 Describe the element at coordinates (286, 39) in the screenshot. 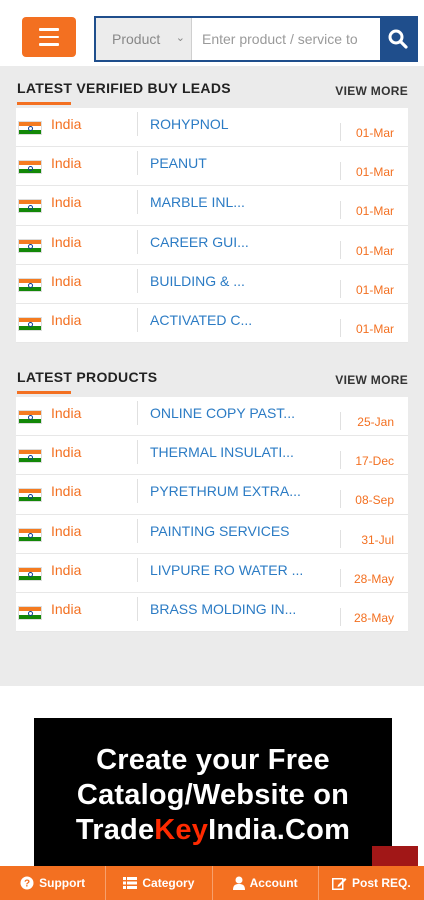

I see `search-input` at that location.